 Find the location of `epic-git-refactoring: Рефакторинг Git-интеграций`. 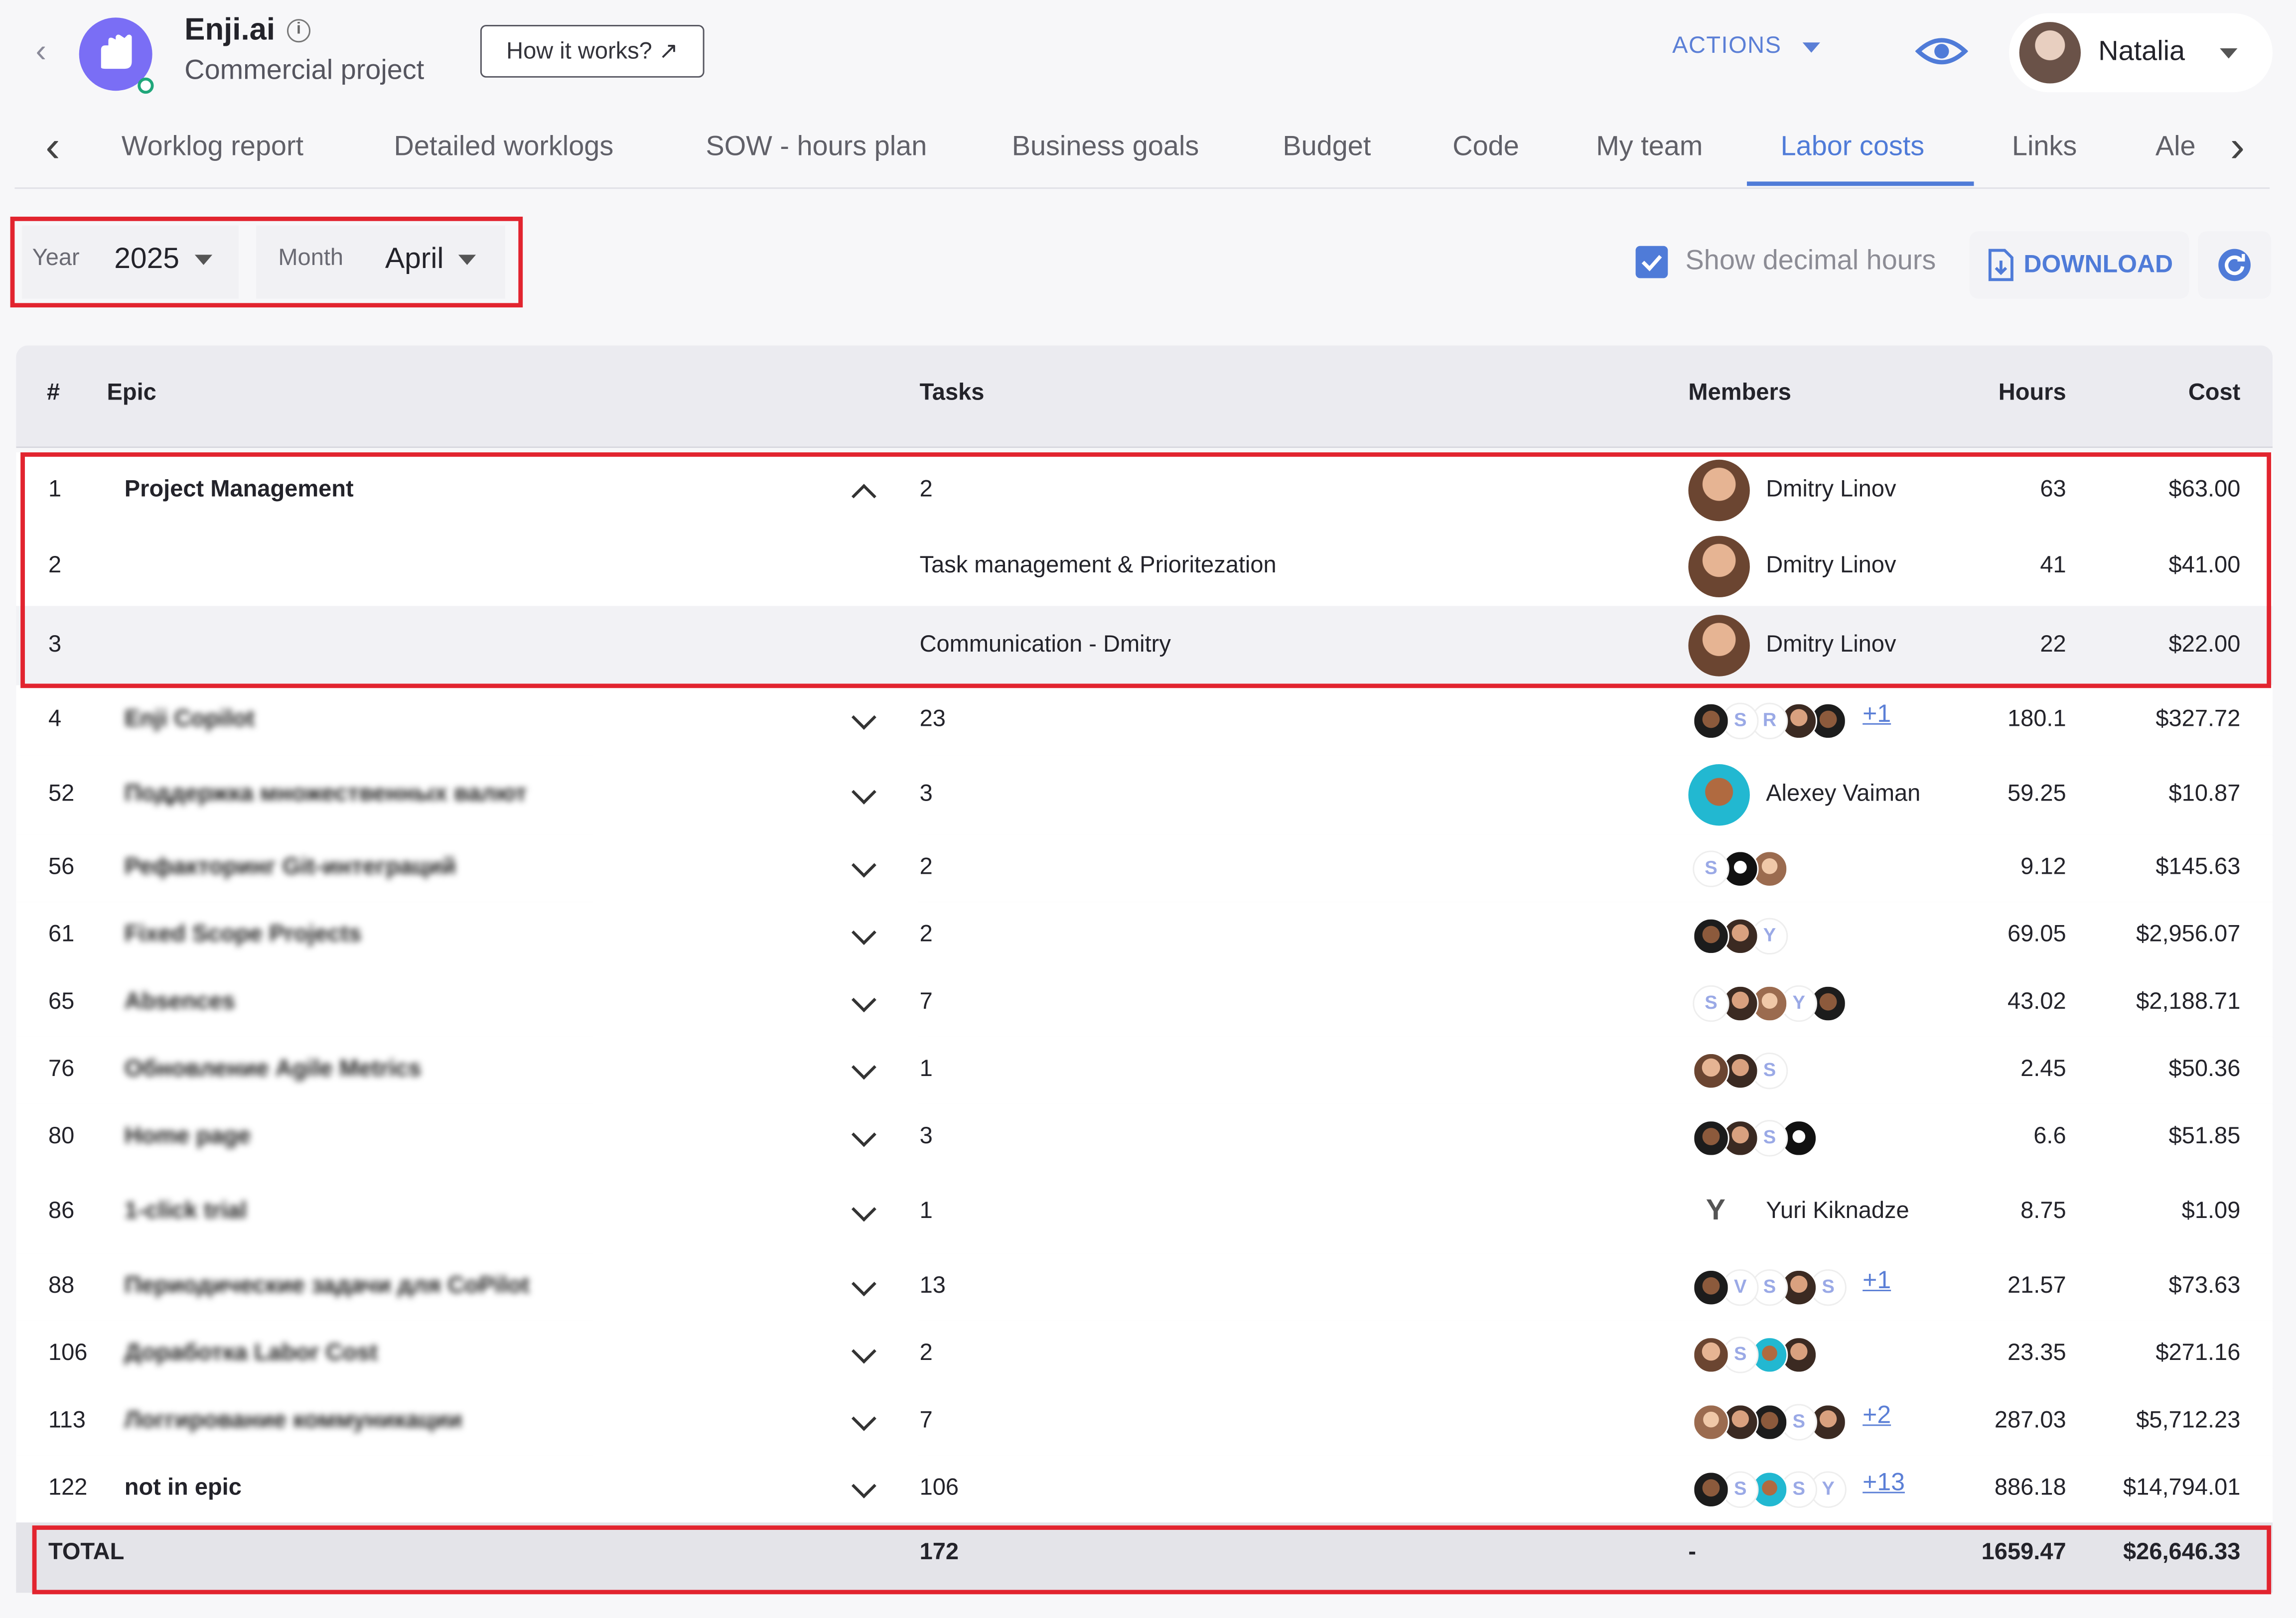

epic-git-refactoring: Рефакторинг Git-интеграций is located at coordinates (290, 867).